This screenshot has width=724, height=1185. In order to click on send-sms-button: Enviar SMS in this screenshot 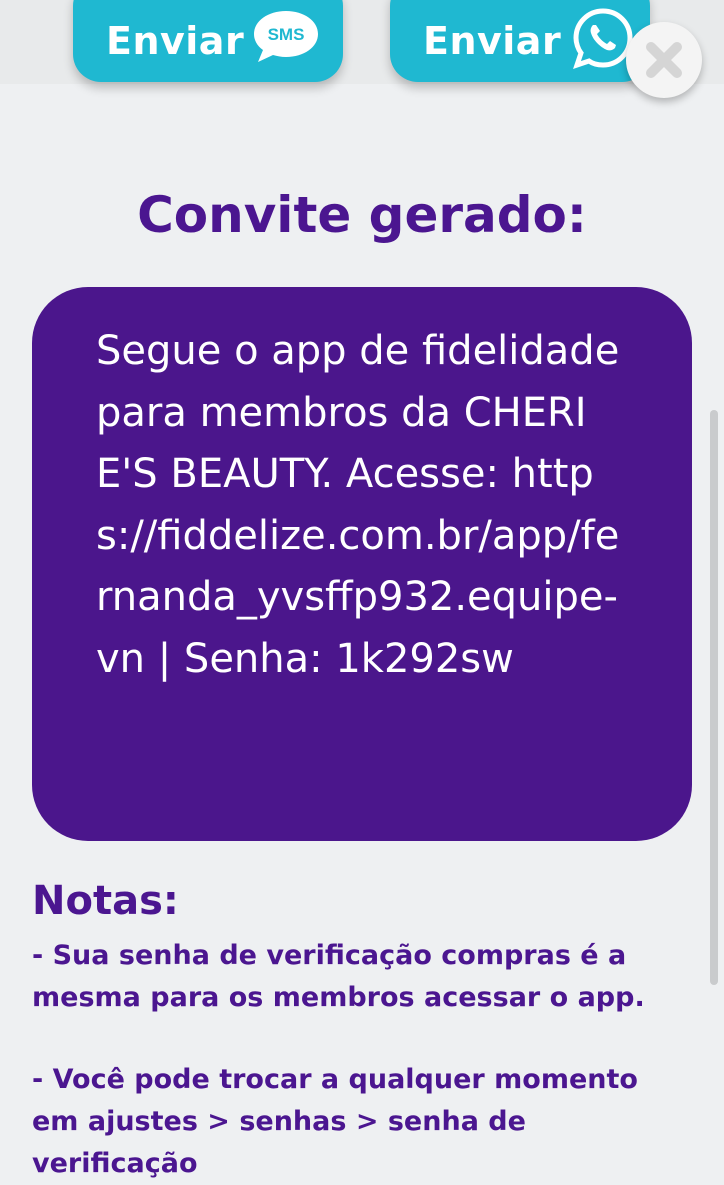, I will do `click(208, 41)`.